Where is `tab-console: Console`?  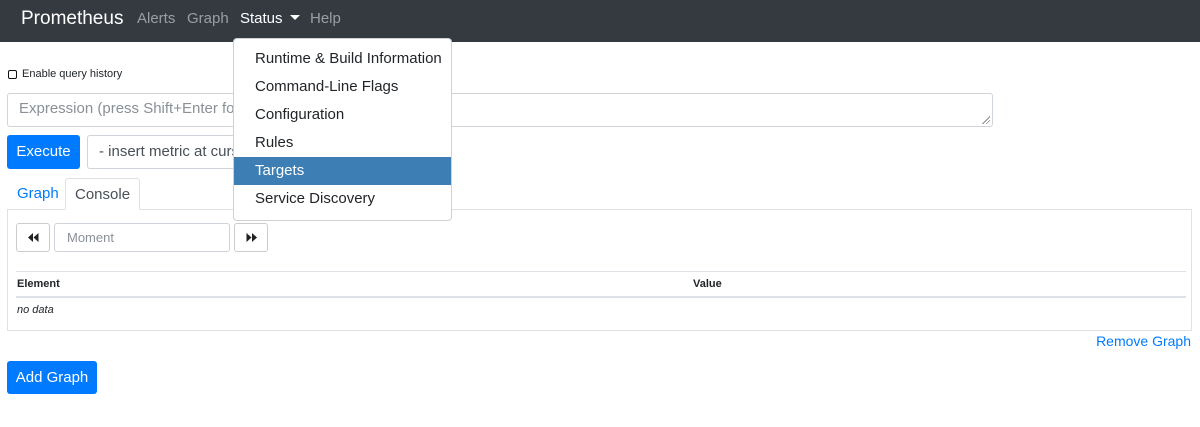
tab-console: Console is located at coordinates (103, 194).